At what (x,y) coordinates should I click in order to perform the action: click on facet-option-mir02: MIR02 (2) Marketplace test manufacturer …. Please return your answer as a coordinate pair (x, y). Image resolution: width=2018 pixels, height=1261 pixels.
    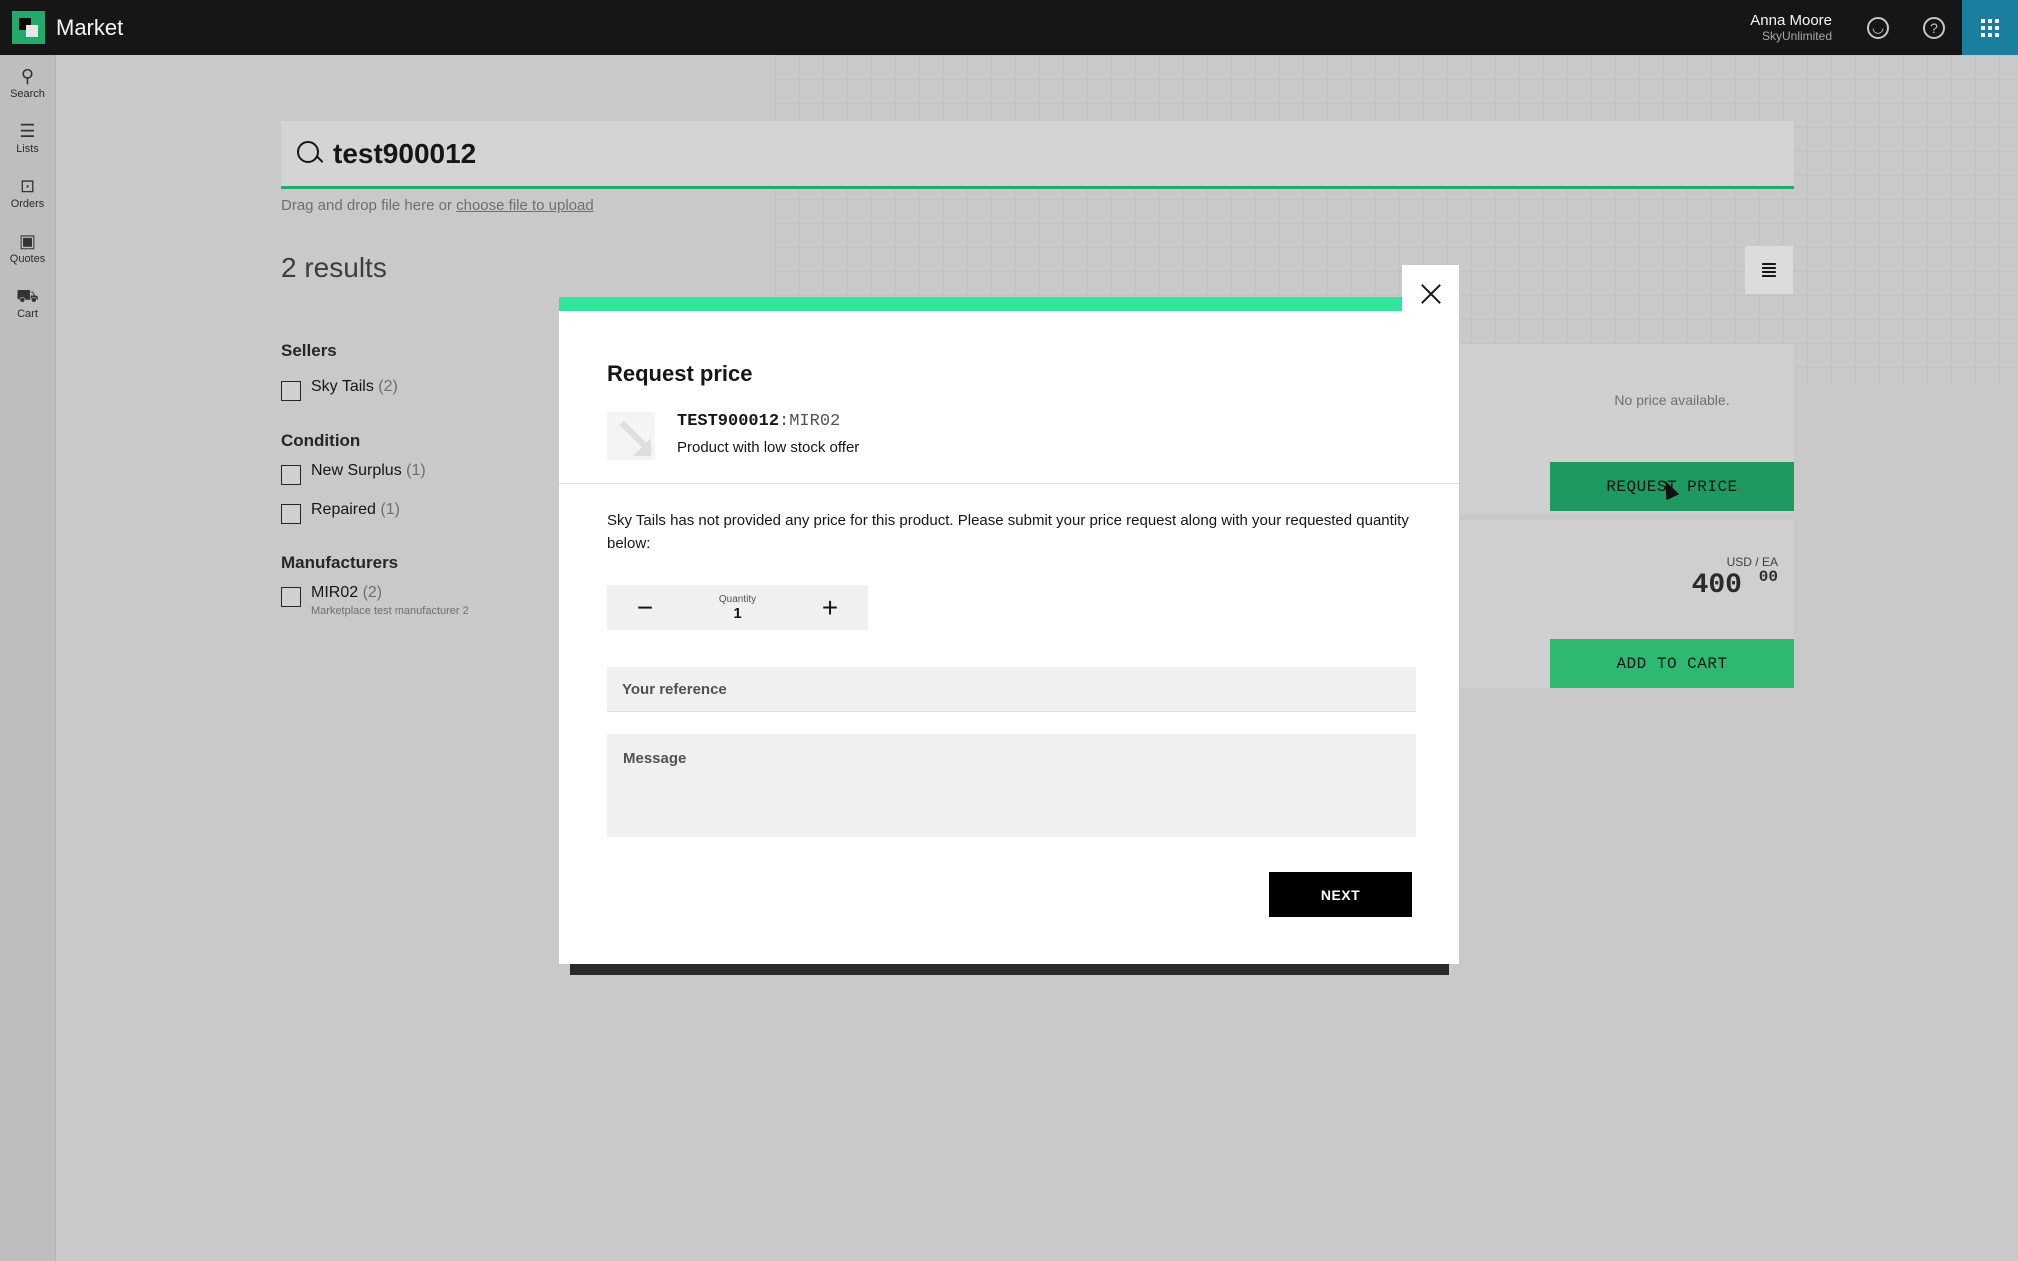
    Looking at the image, I should click on (375, 600).